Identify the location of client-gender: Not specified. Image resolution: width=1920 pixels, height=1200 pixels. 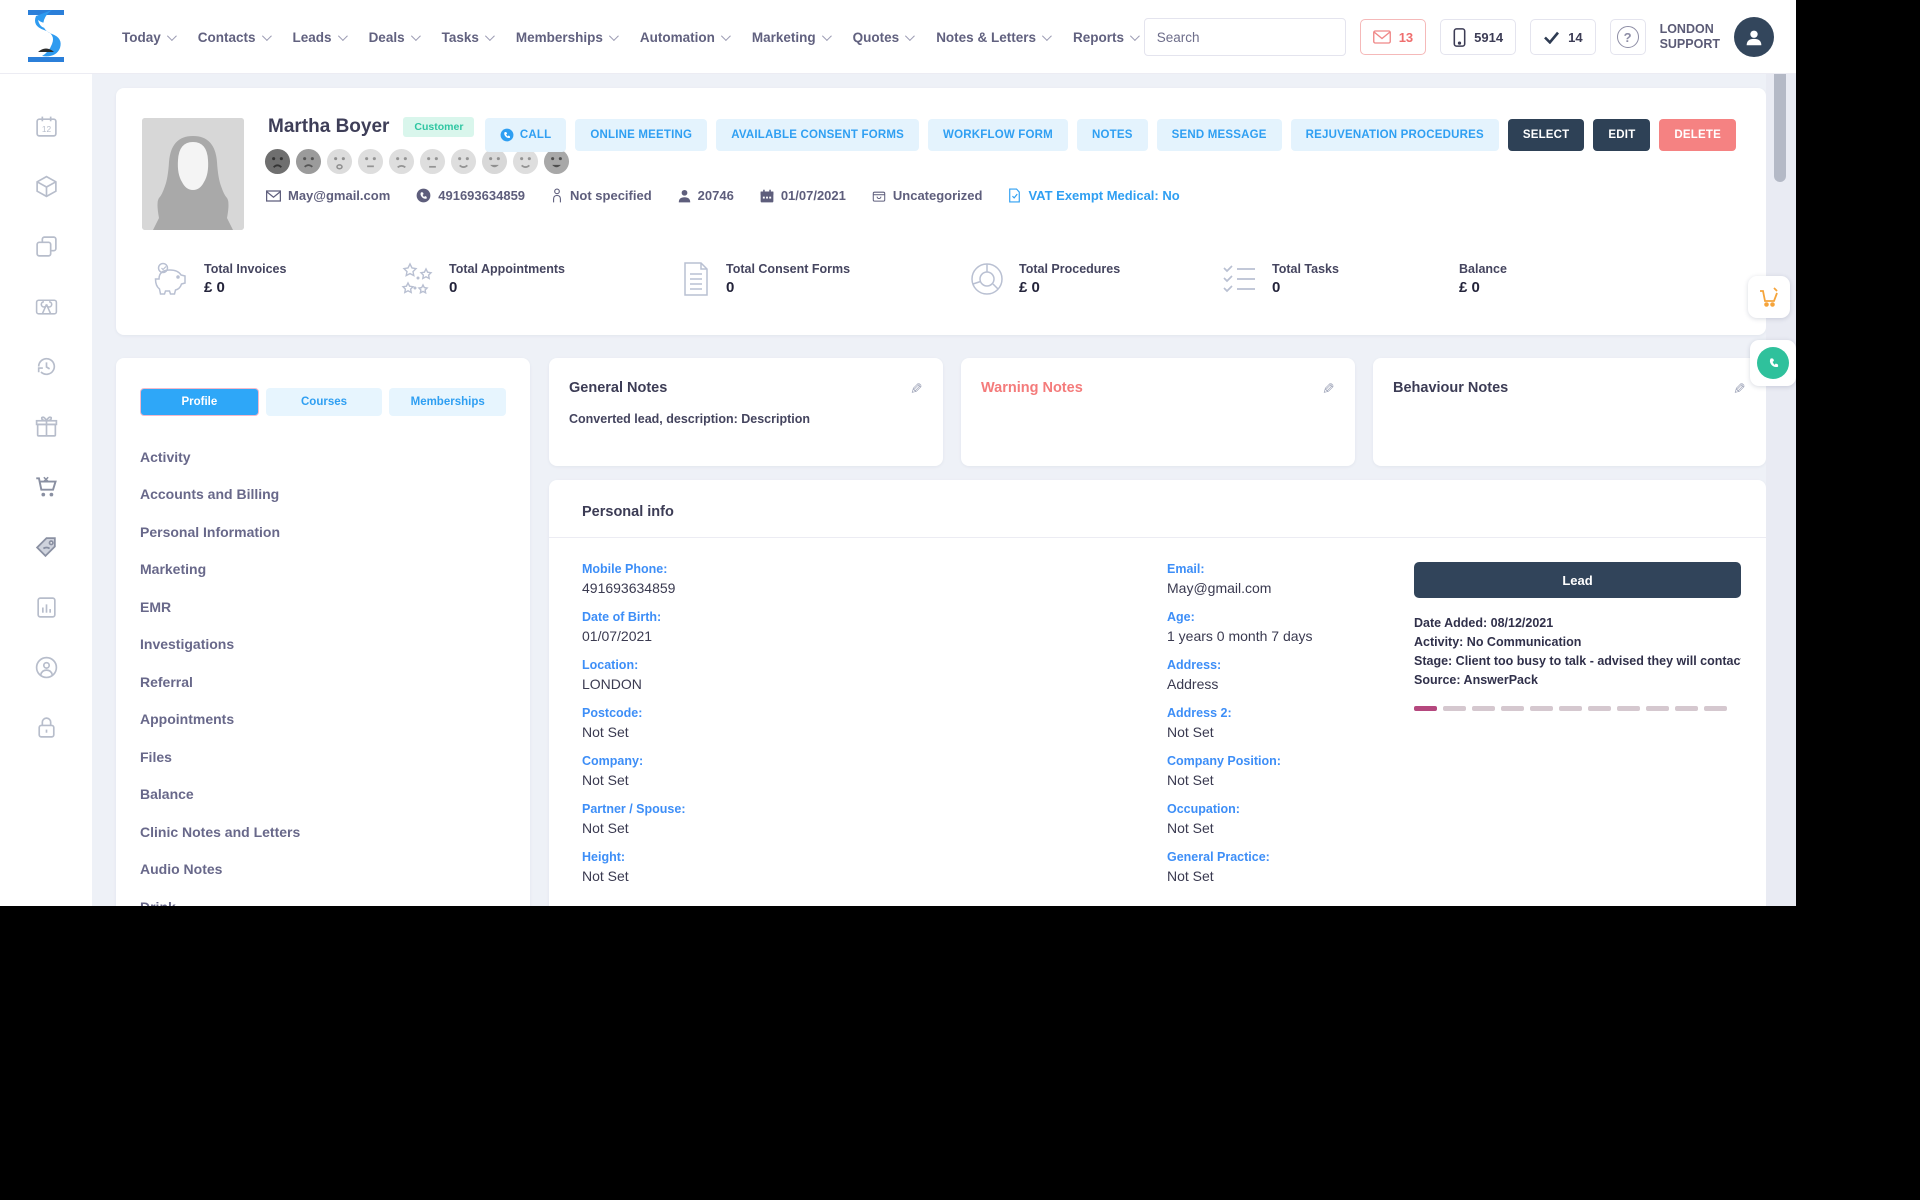
(601, 195).